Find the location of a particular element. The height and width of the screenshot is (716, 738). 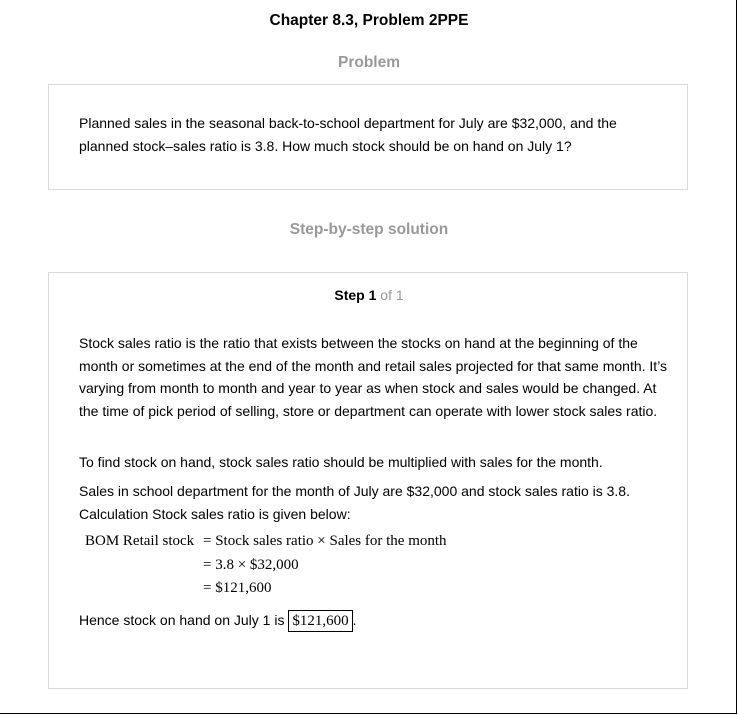

conclusion-period: . is located at coordinates (354, 620).